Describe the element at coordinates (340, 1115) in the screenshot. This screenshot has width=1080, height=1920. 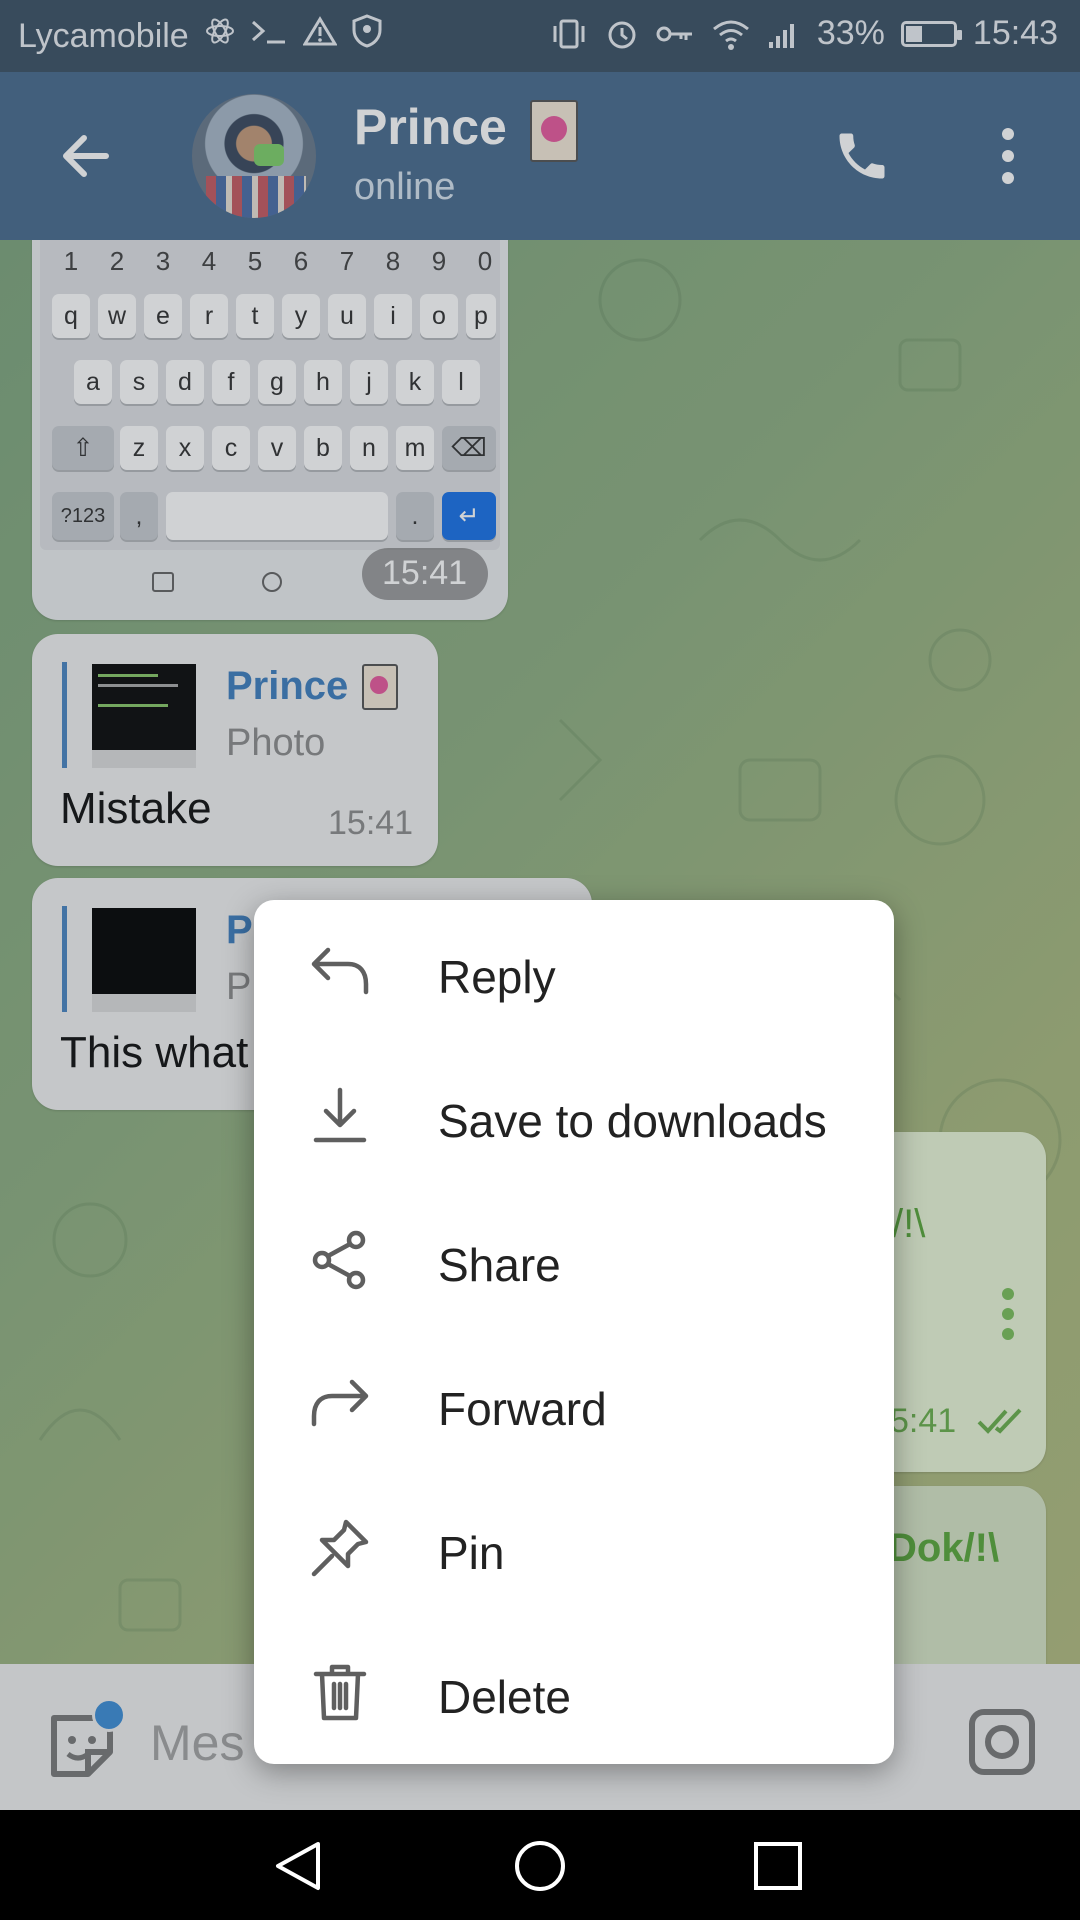
I see `download-icon` at that location.